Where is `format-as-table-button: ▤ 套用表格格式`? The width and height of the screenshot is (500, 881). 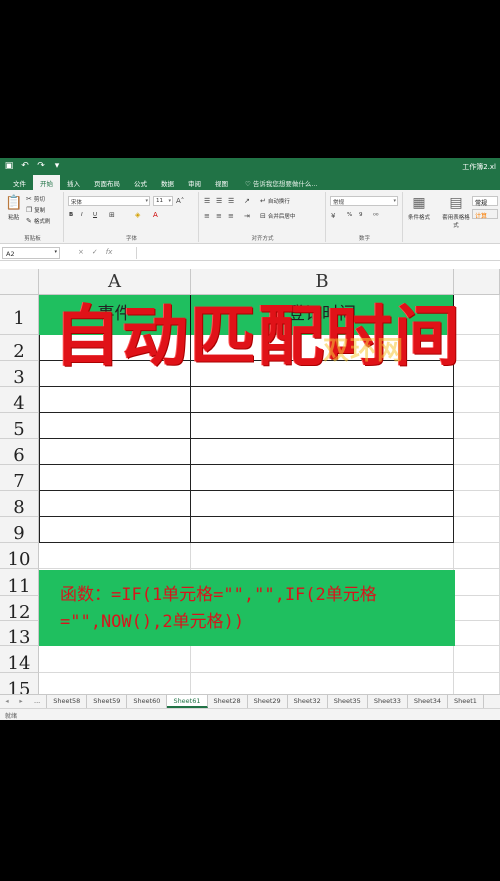
format-as-table-button: ▤ 套用表格格式 is located at coordinates (456, 212).